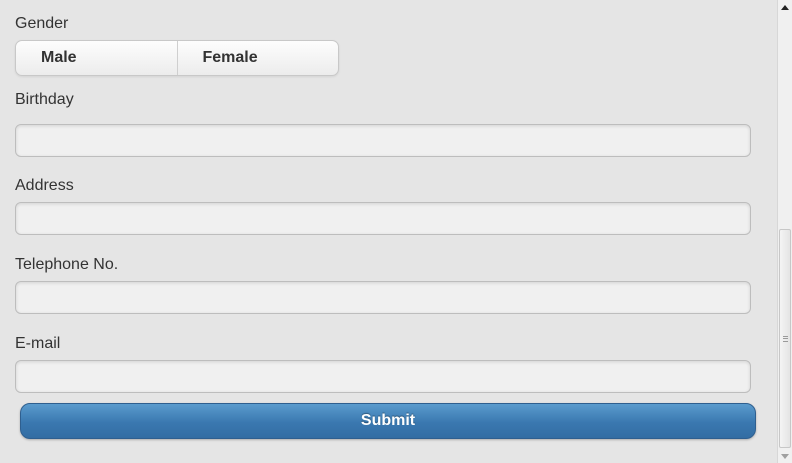  I want to click on telephone-input, so click(383, 297).